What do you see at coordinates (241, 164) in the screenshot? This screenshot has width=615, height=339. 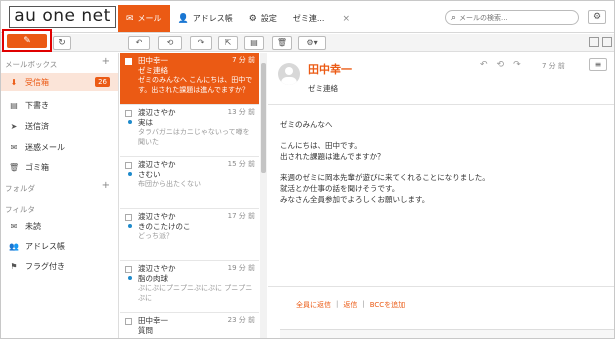 I see `mail-time: 15 分 前` at bounding box center [241, 164].